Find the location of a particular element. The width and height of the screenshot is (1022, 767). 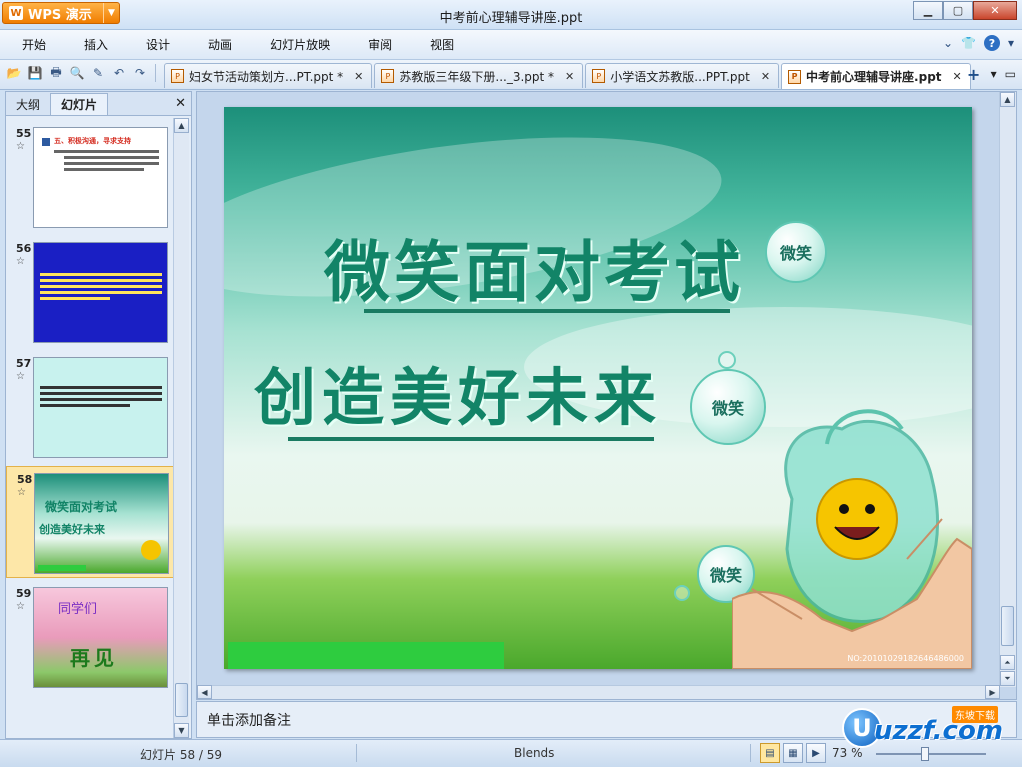

slide-thumbnail-58: 58 ☆ 微笑面对考试 创造美好未来 is located at coordinates (90, 522).